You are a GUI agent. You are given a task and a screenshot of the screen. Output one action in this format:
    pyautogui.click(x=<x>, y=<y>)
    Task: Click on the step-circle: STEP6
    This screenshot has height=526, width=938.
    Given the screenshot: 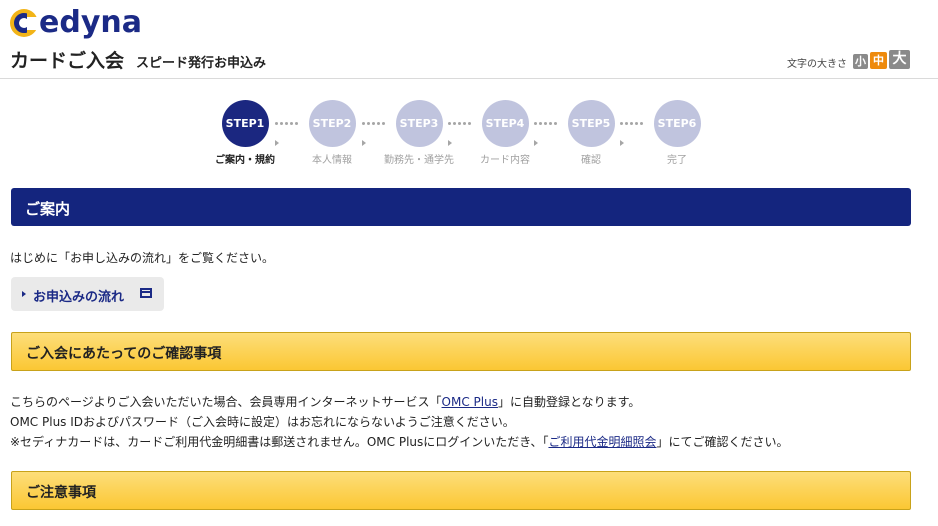 What is the action you would take?
    pyautogui.click(x=677, y=123)
    